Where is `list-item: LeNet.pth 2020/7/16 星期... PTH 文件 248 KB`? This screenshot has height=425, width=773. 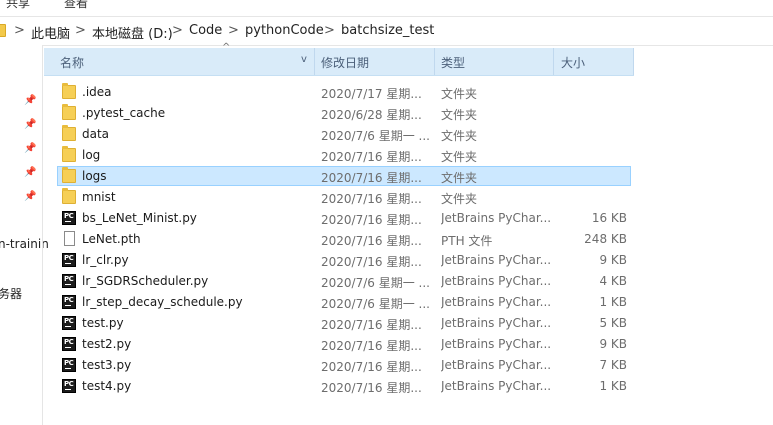
list-item: LeNet.pth 2020/7/16 星期... PTH 文件 248 KB is located at coordinates (408, 239).